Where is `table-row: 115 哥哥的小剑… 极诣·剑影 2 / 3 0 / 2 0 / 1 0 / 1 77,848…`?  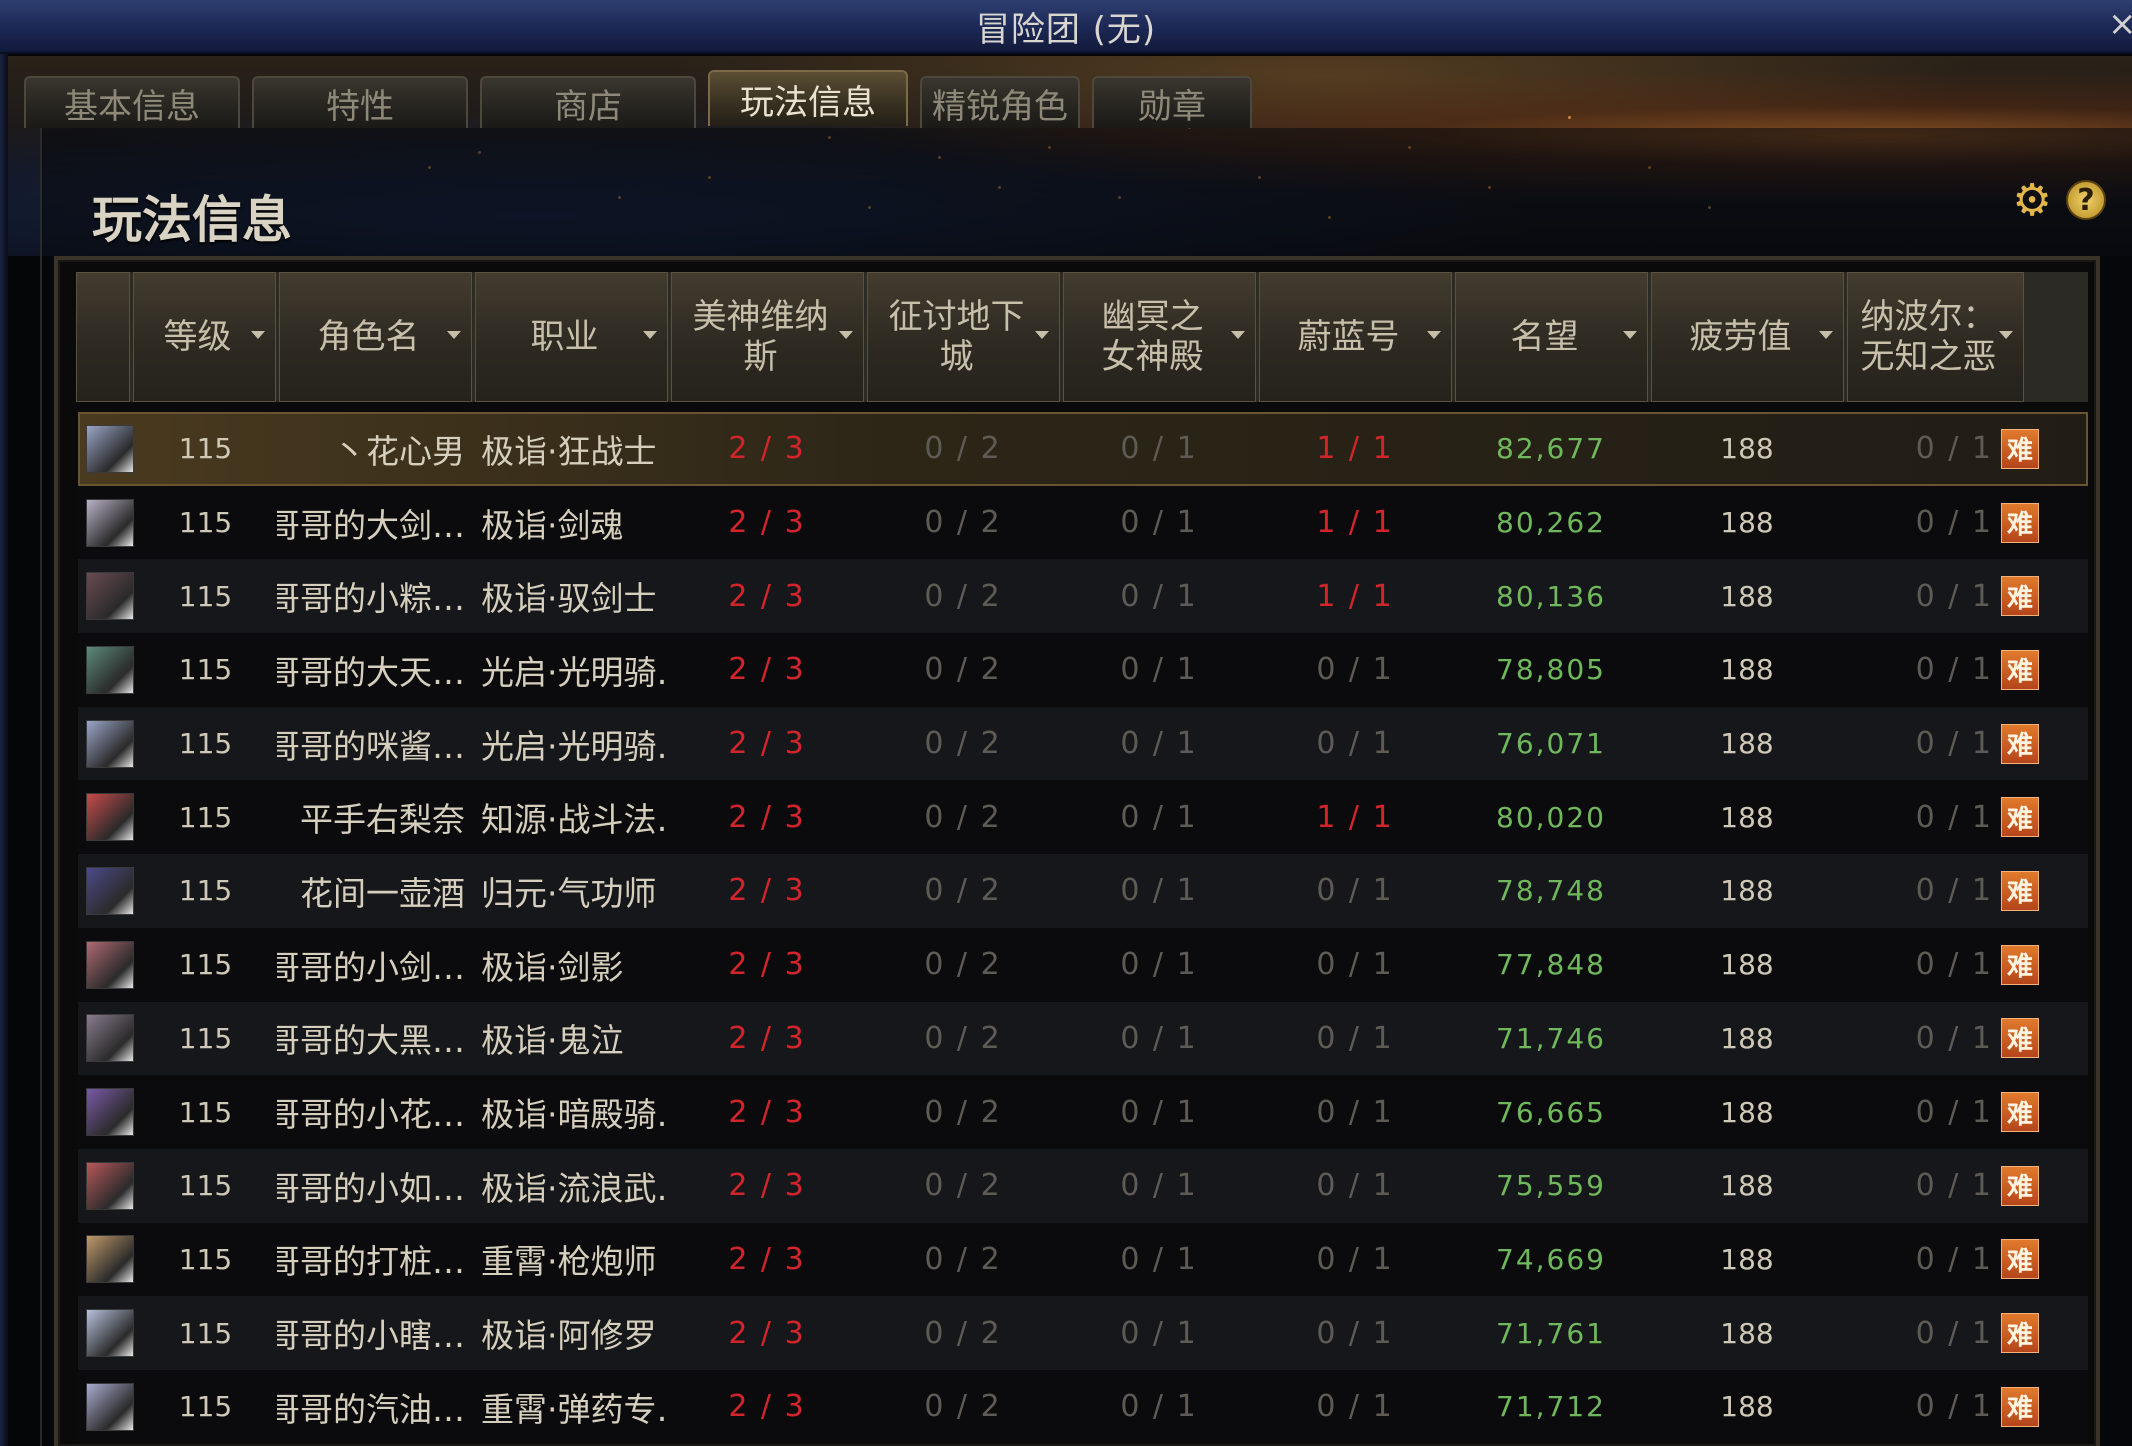 table-row: 115 哥哥的小剑… 极诣·剑影 2 / 3 0 / 2 0 / 1 0 / 1 77,848… is located at coordinates (1083, 964).